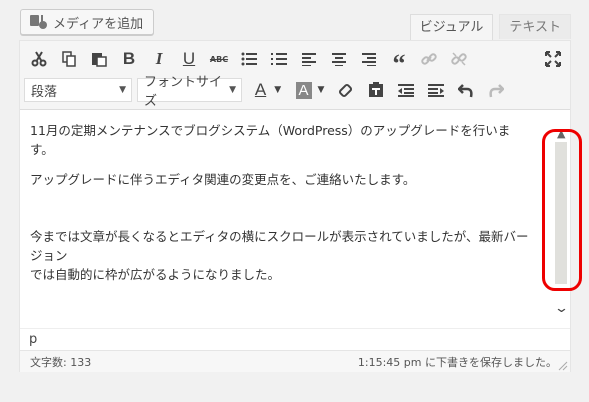 The image size is (589, 402). What do you see at coordinates (260, 89) in the screenshot?
I see `text-color-icon: A` at bounding box center [260, 89].